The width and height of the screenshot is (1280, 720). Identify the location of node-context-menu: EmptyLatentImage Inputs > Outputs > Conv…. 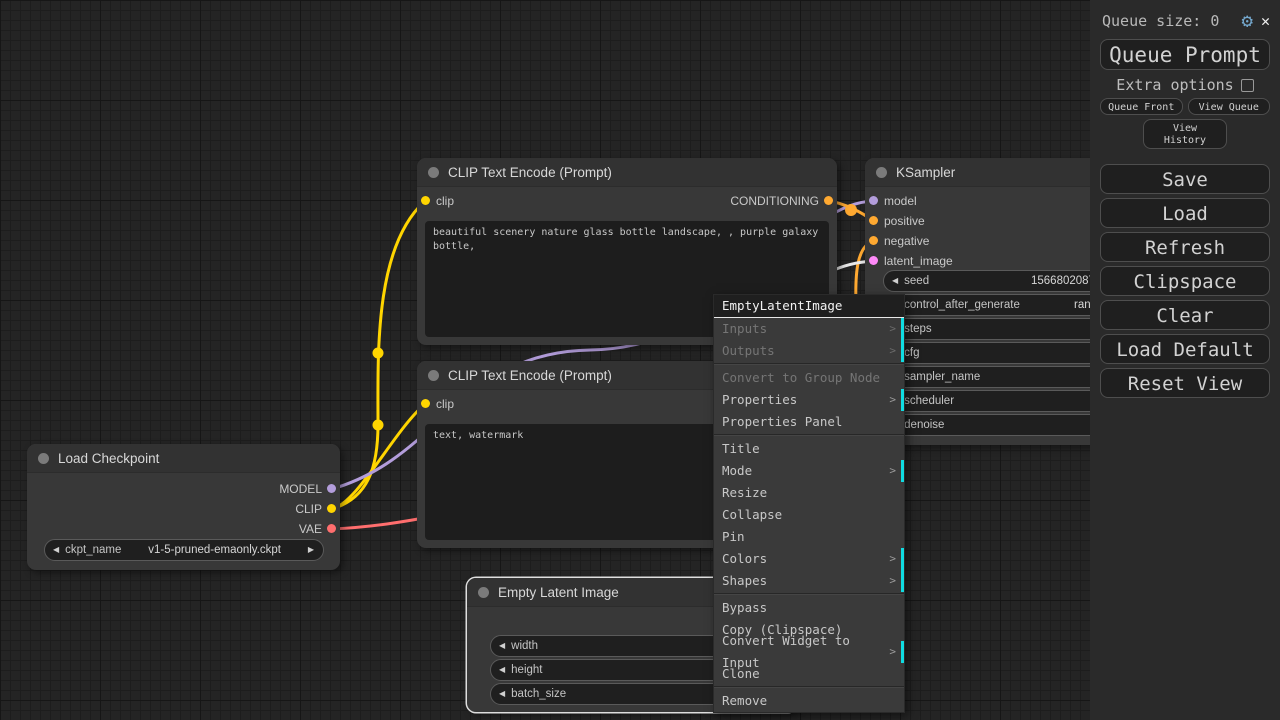
(809, 503).